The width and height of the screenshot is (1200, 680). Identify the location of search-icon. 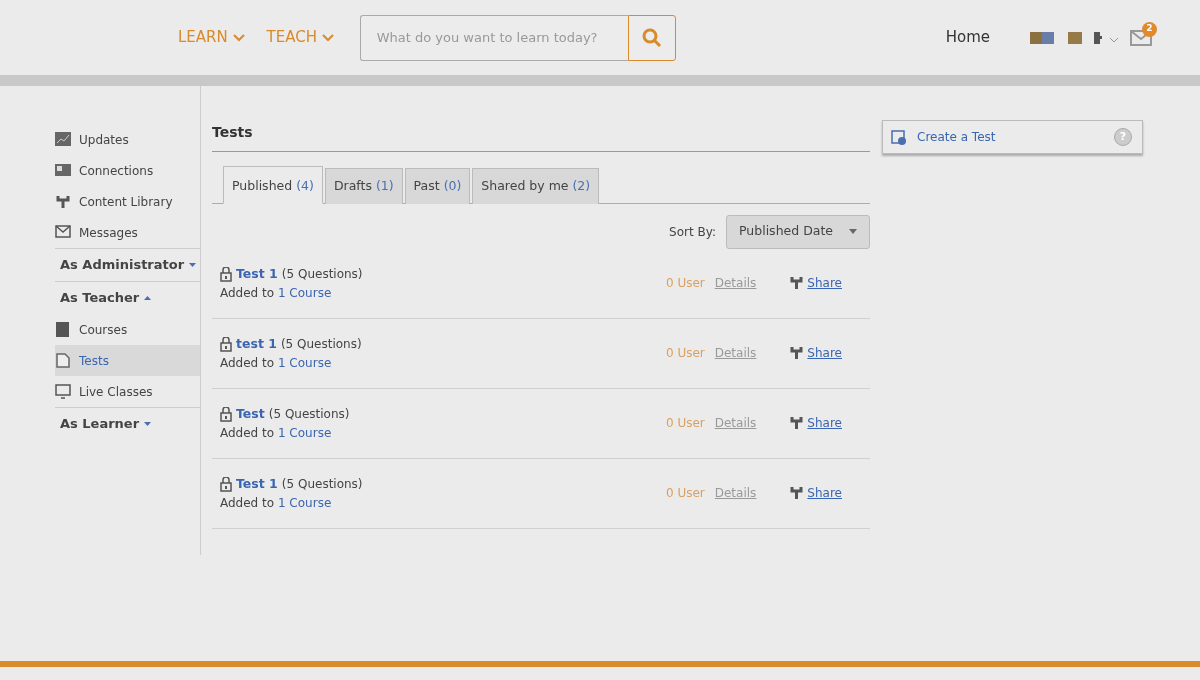
(651, 37).